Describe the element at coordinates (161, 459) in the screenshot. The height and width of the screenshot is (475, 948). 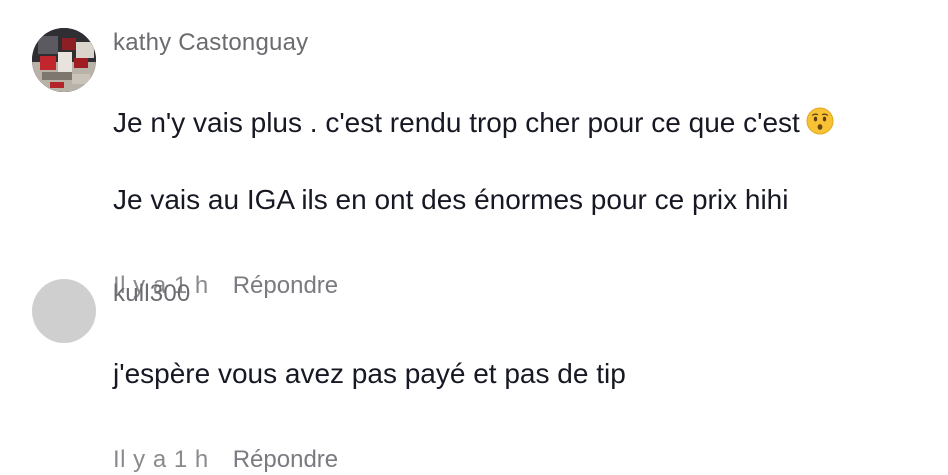
I see `comment-timestamp: Il y a 1 h` at that location.